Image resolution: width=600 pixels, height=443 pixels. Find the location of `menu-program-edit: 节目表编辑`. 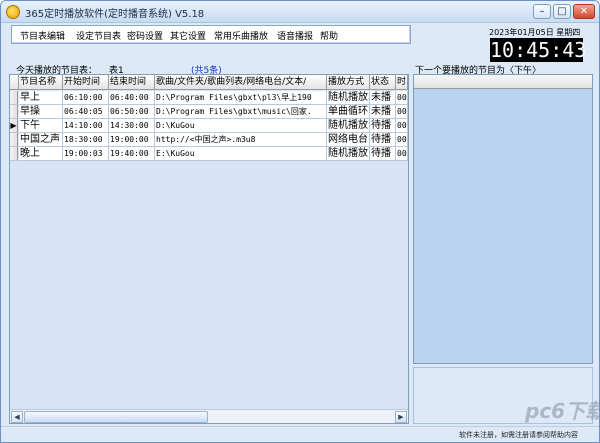

menu-program-edit: 节目表编辑 is located at coordinates (42, 35).